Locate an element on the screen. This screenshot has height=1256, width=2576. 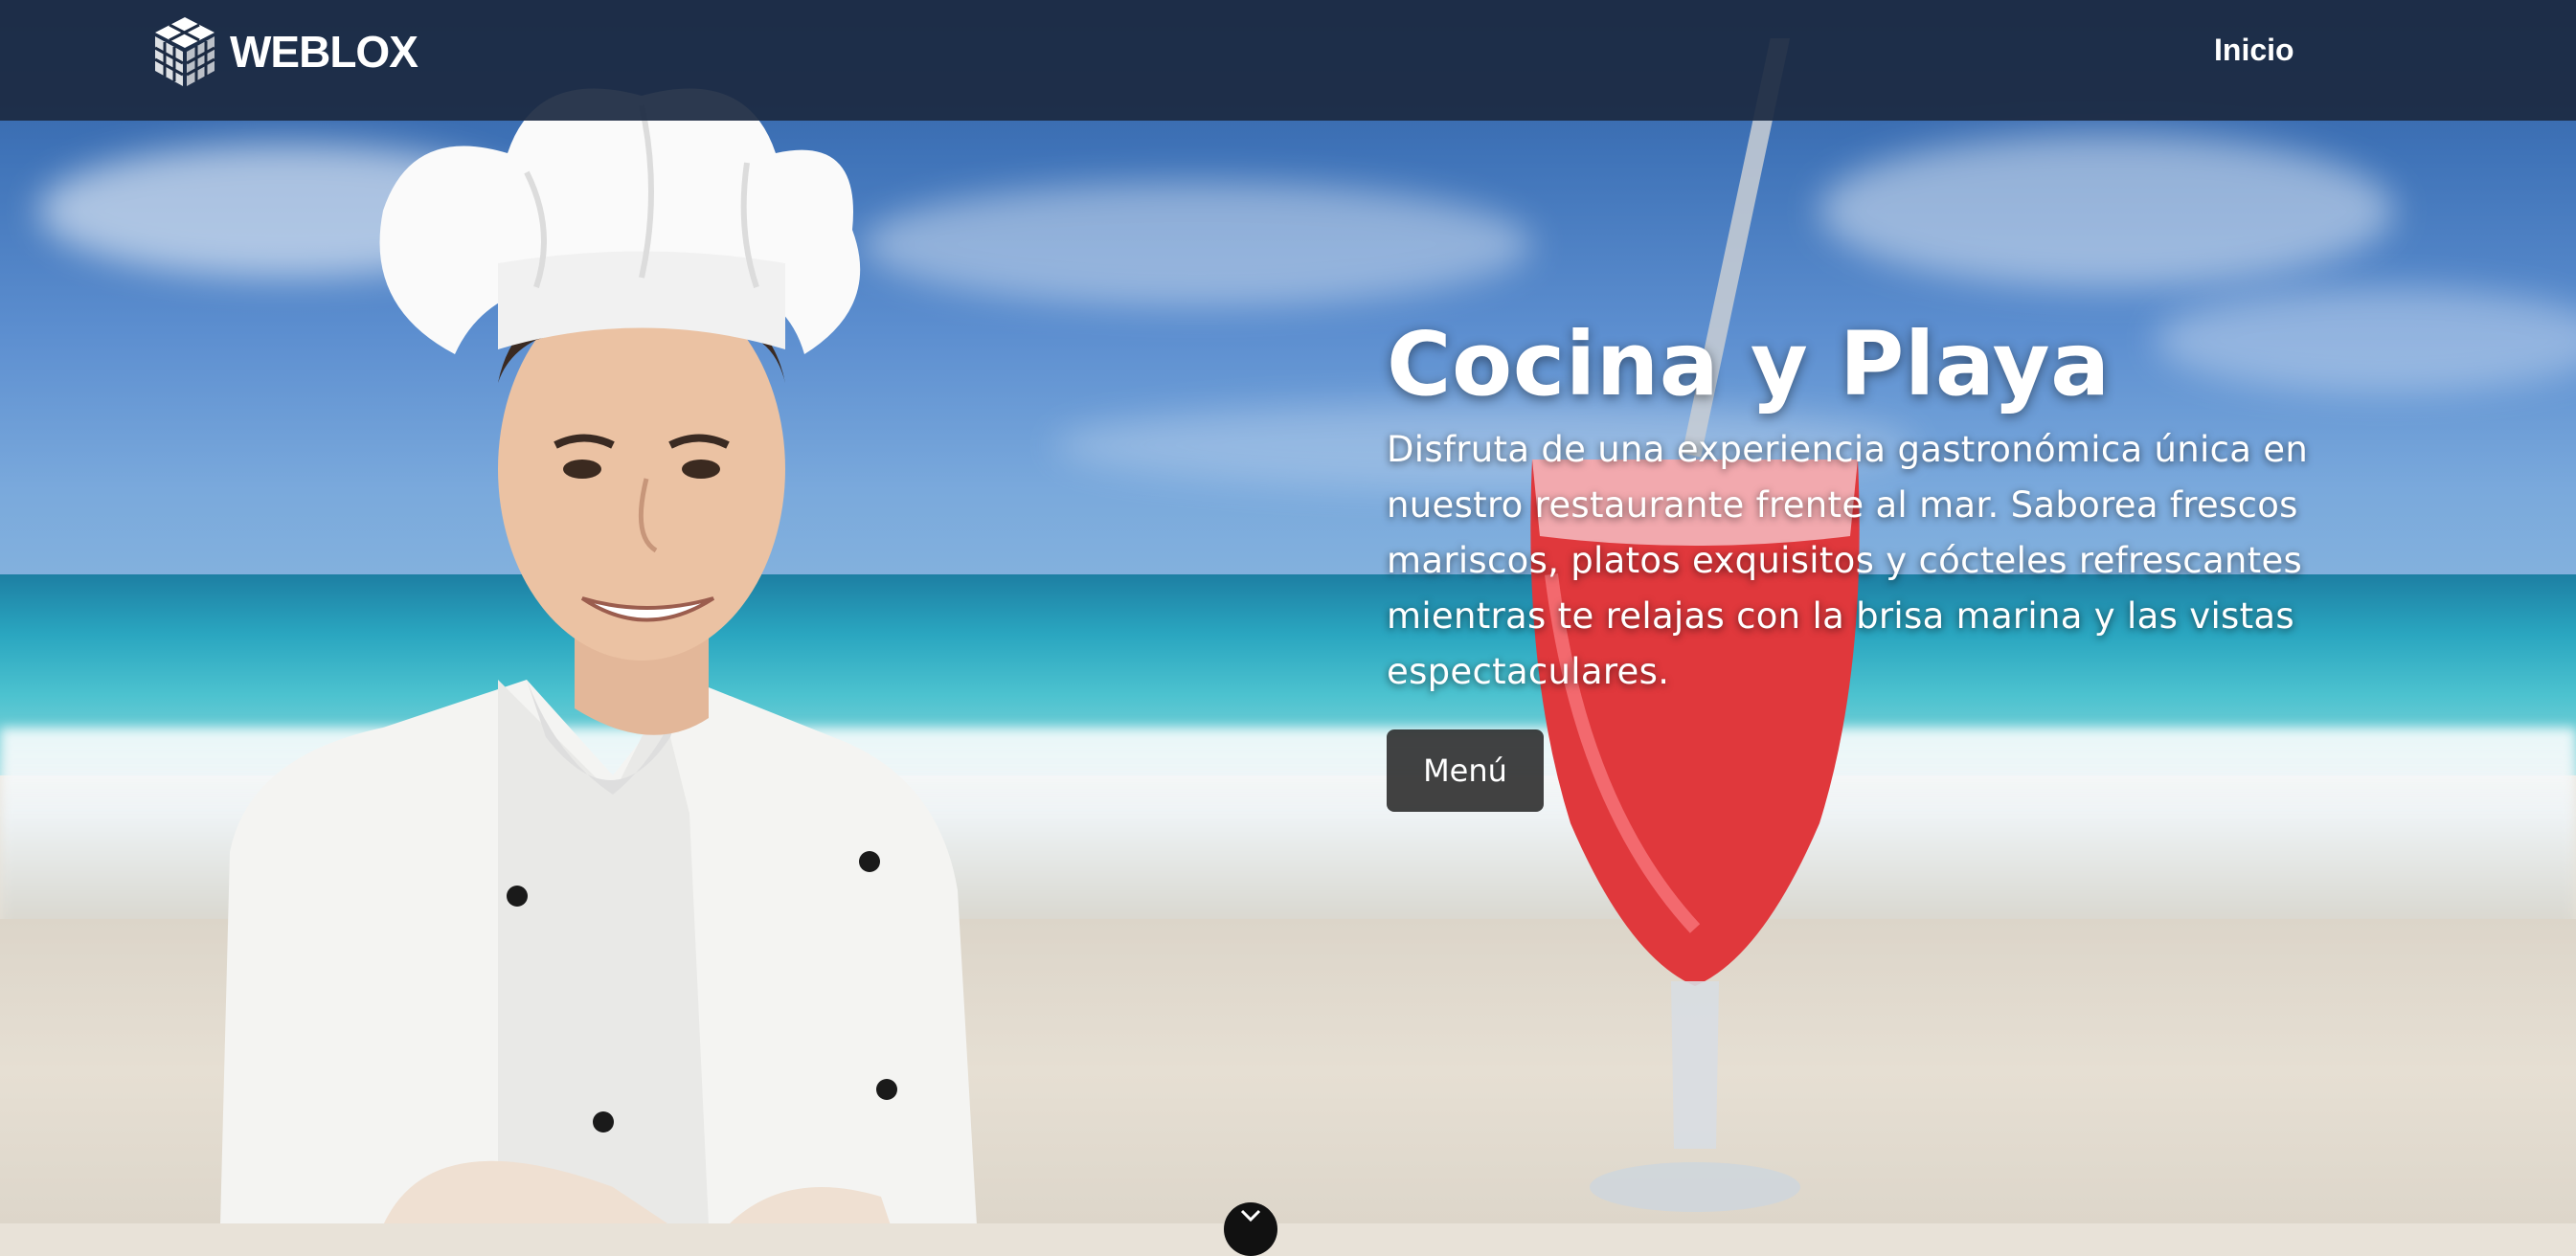
hero-title: Cocina y Playa is located at coordinates (1749, 364).